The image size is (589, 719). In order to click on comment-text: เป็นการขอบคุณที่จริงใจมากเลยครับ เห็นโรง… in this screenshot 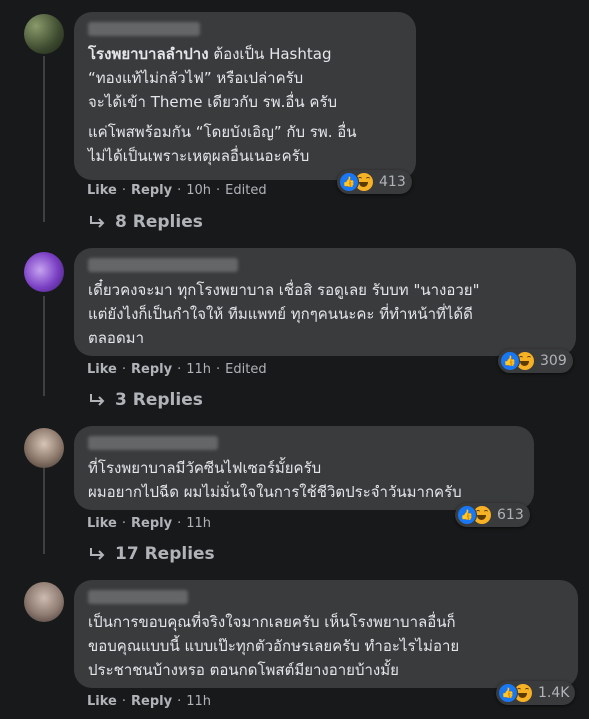, I will do `click(274, 646)`.